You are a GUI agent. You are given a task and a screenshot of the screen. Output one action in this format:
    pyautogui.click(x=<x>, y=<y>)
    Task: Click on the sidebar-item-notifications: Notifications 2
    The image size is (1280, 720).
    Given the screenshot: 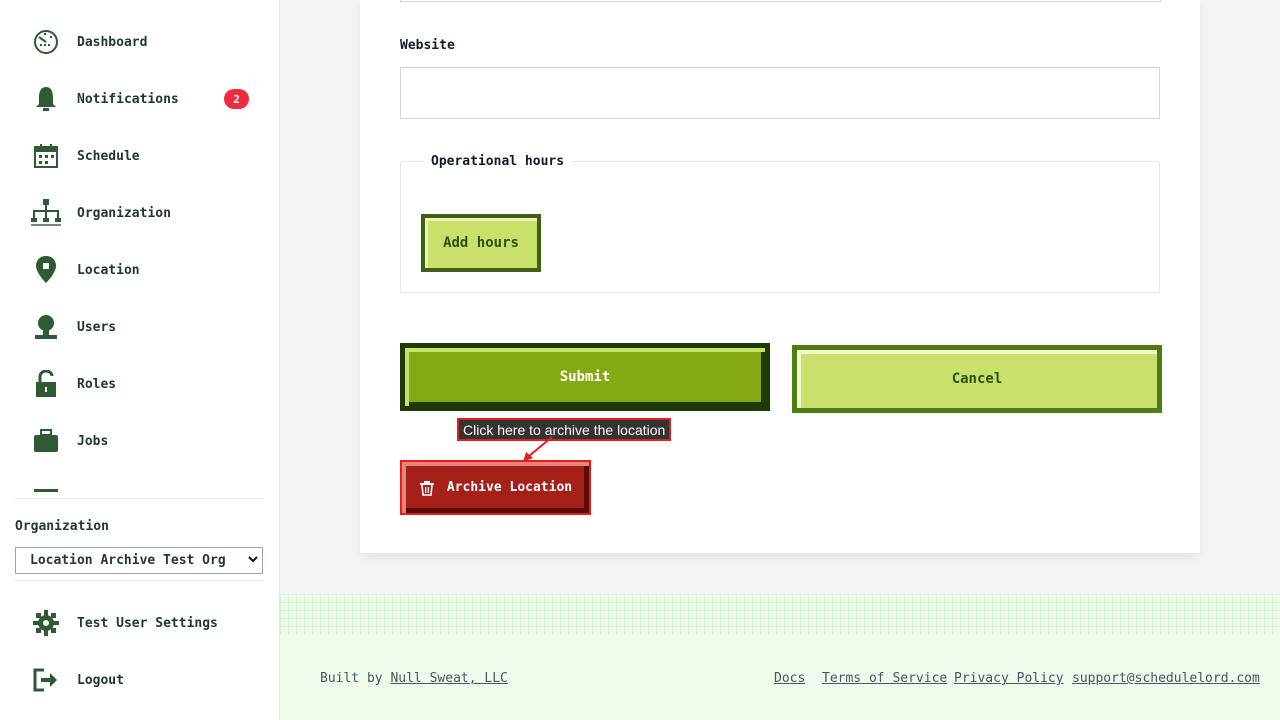 What is the action you would take?
    pyautogui.click(x=145, y=99)
    